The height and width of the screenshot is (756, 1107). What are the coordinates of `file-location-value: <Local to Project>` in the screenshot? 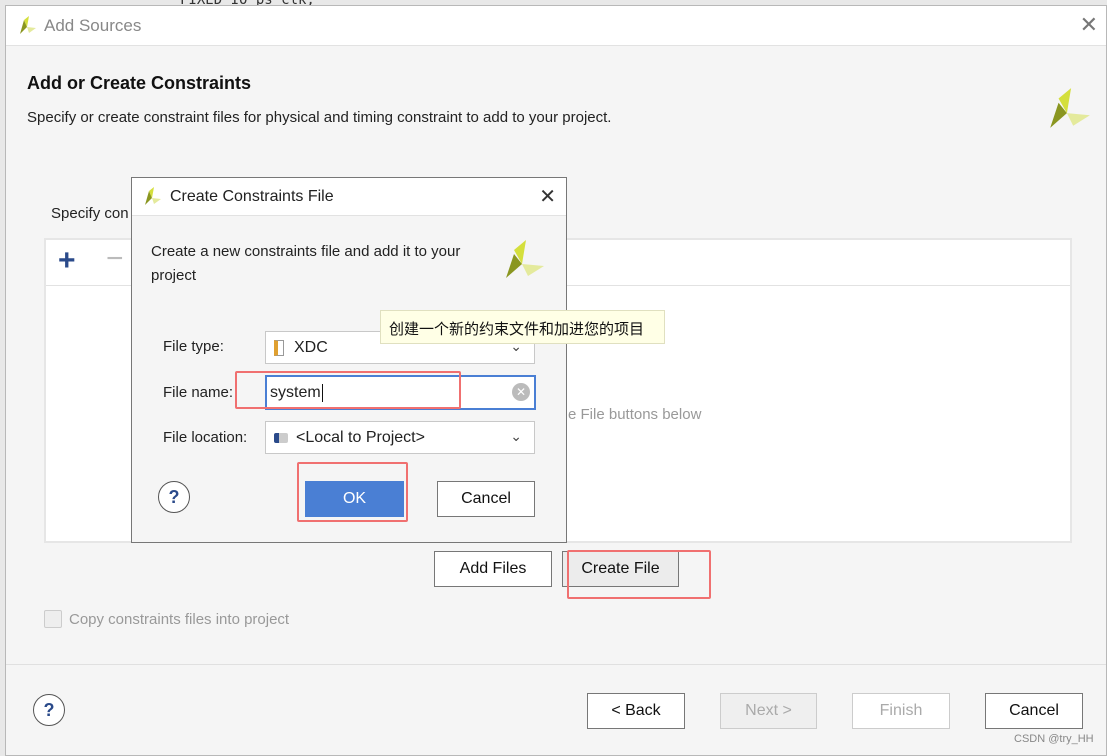 It's located at (360, 437).